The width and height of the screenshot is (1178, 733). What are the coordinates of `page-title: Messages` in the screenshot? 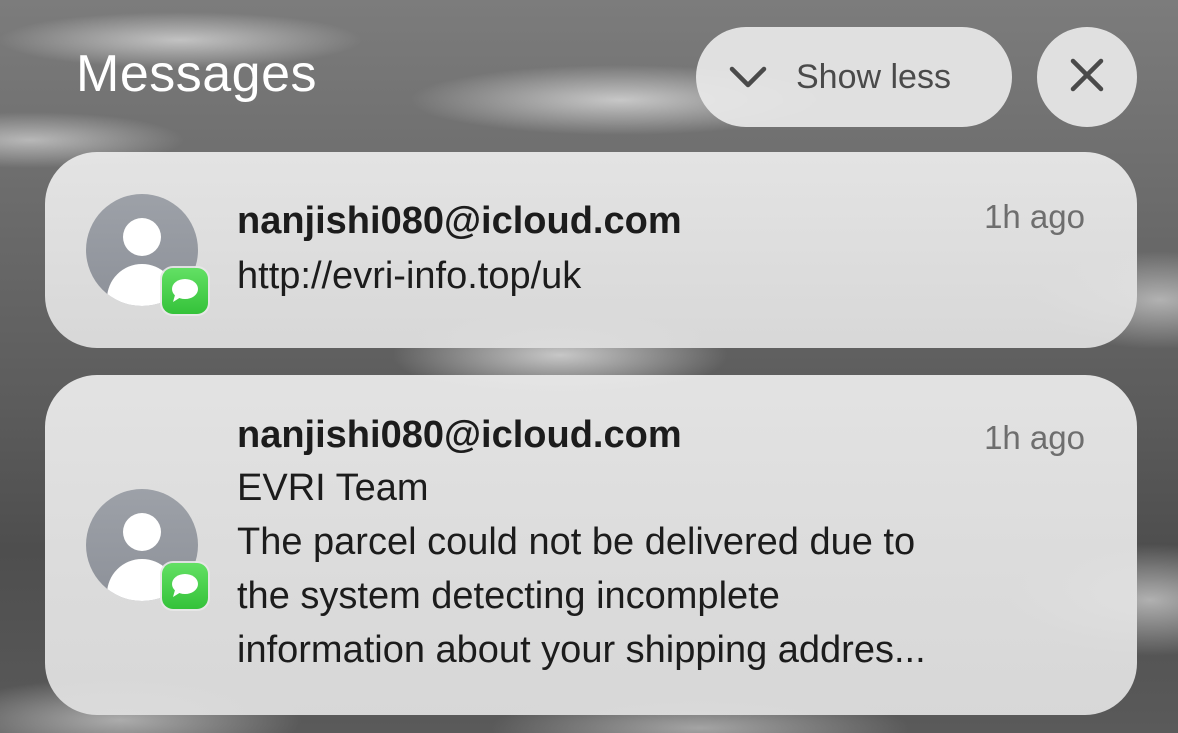 It's located at (196, 74).